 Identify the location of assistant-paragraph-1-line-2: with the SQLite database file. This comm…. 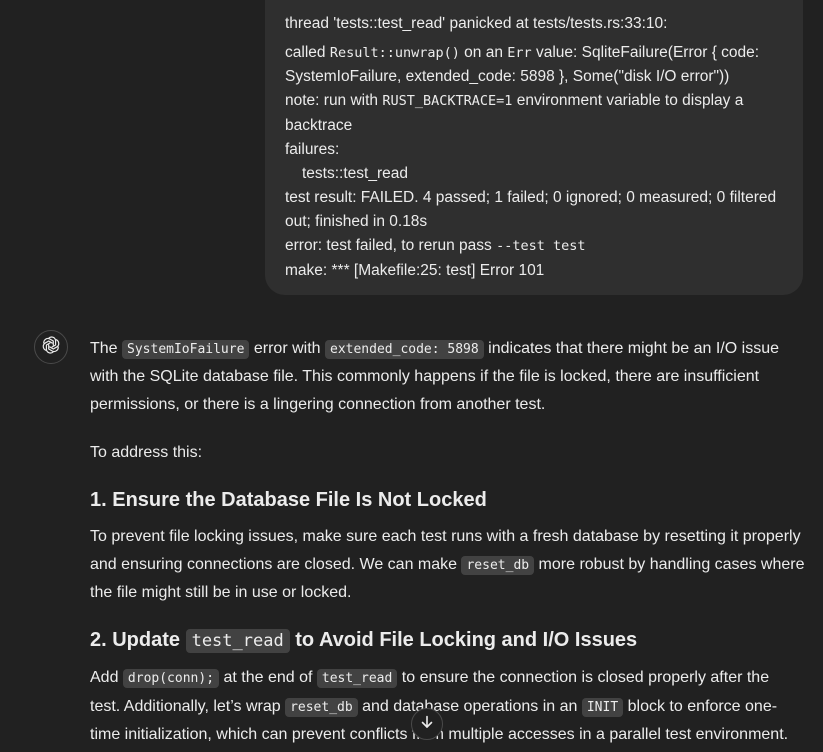
(425, 376).